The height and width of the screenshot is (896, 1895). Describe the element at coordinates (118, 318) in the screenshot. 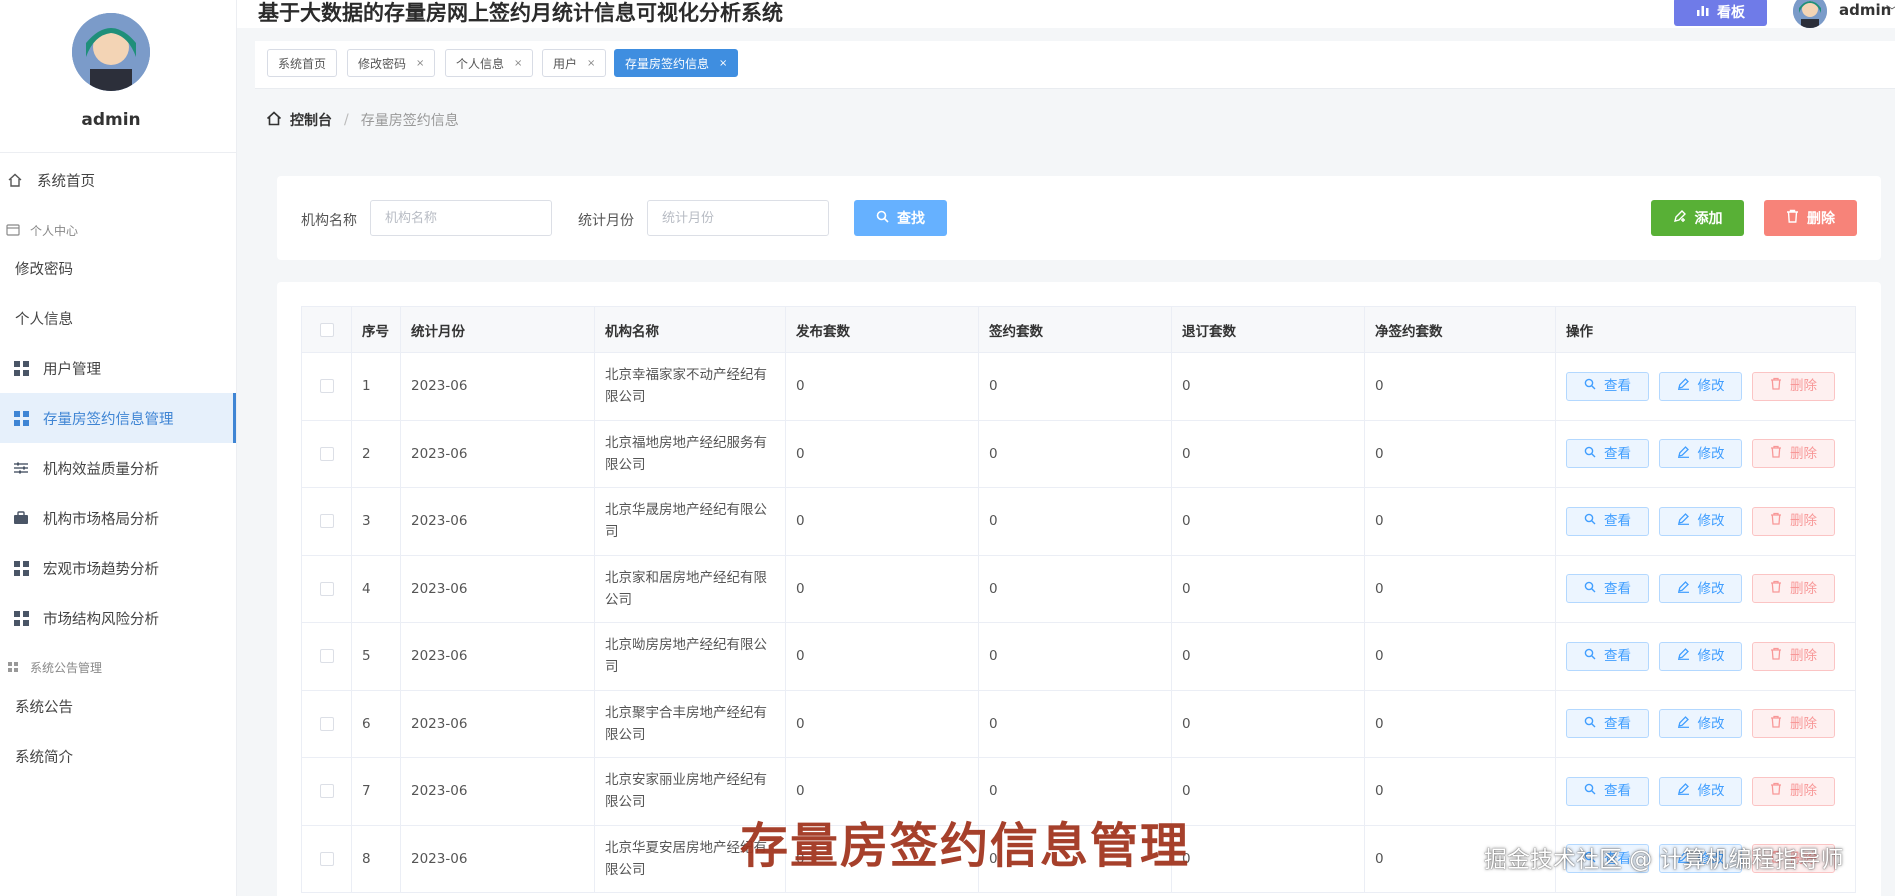

I see `sidebar-item-profile: 个人信息` at that location.